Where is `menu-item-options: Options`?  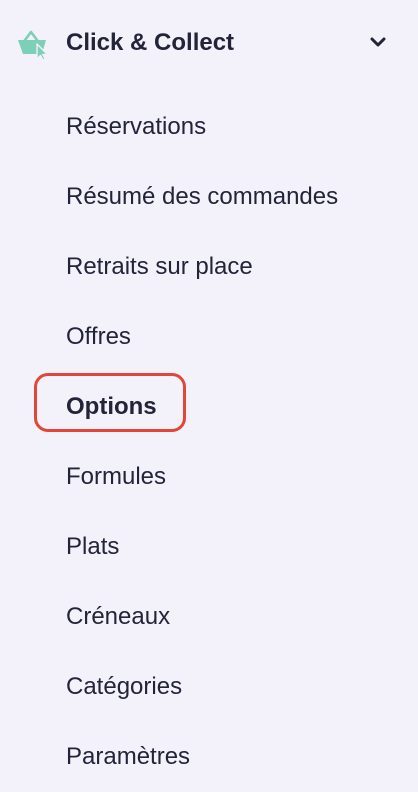
menu-item-options: Options is located at coordinates (209, 407).